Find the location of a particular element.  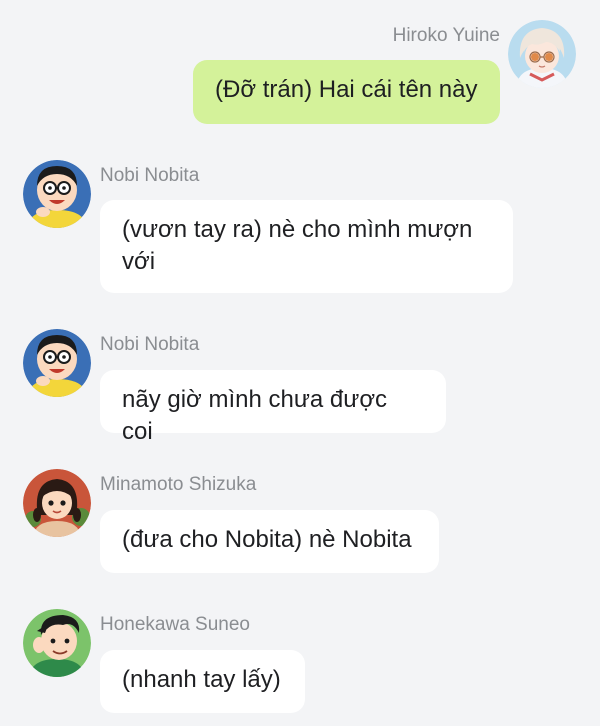

suneo-avatar-image is located at coordinates (57, 643).